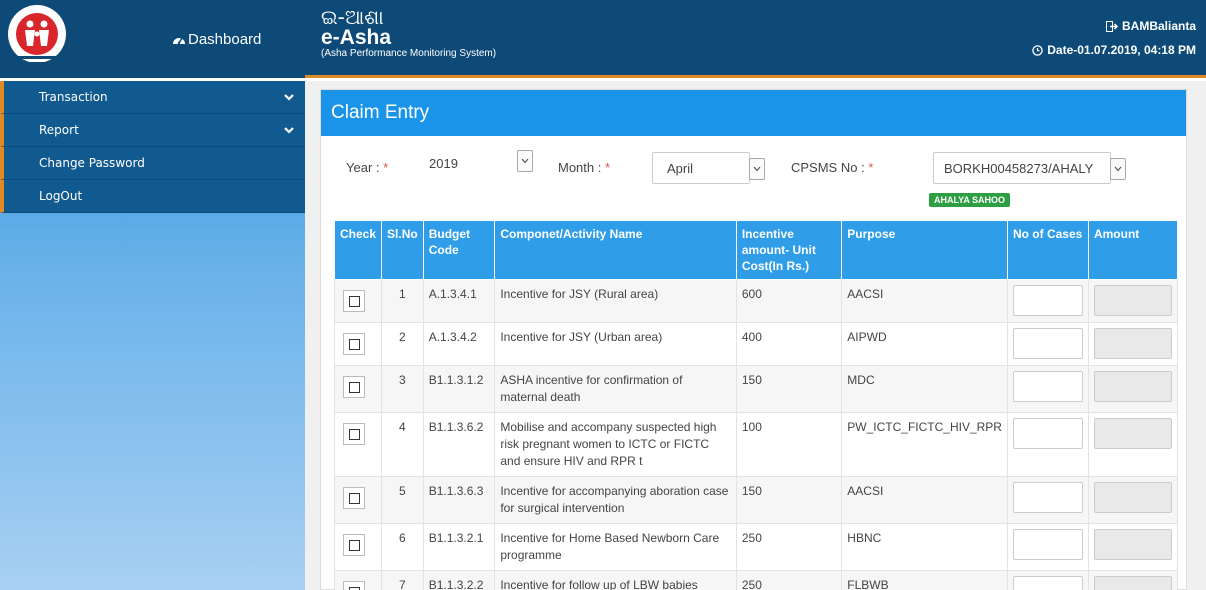 Image resolution: width=1206 pixels, height=590 pixels. Describe the element at coordinates (443, 163) in the screenshot. I see `year-value: 2019` at that location.